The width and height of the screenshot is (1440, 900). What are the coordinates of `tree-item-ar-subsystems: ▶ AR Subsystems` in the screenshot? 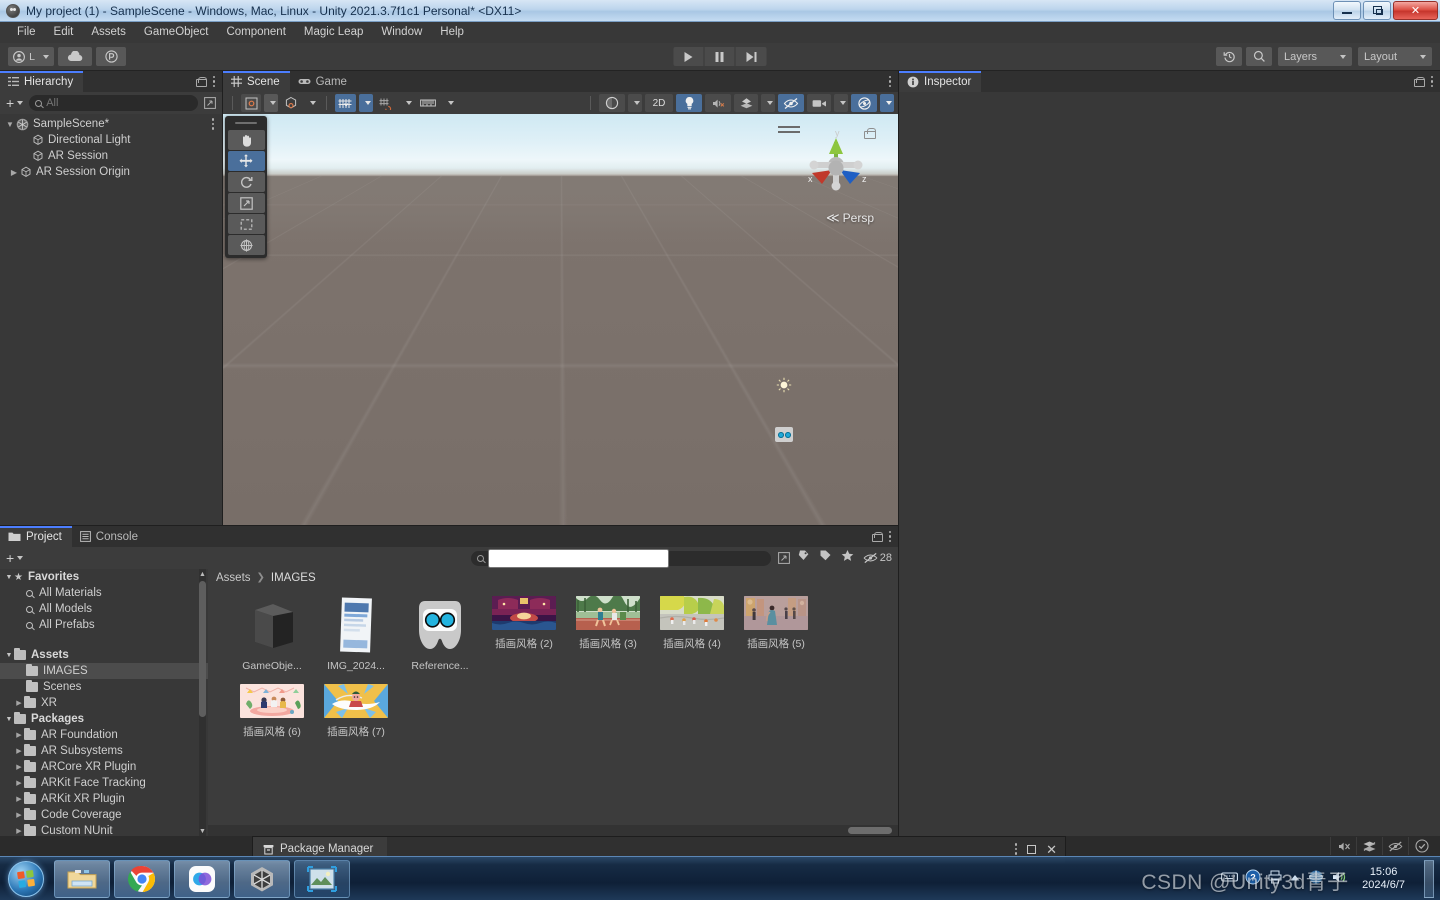 It's located at (104, 751).